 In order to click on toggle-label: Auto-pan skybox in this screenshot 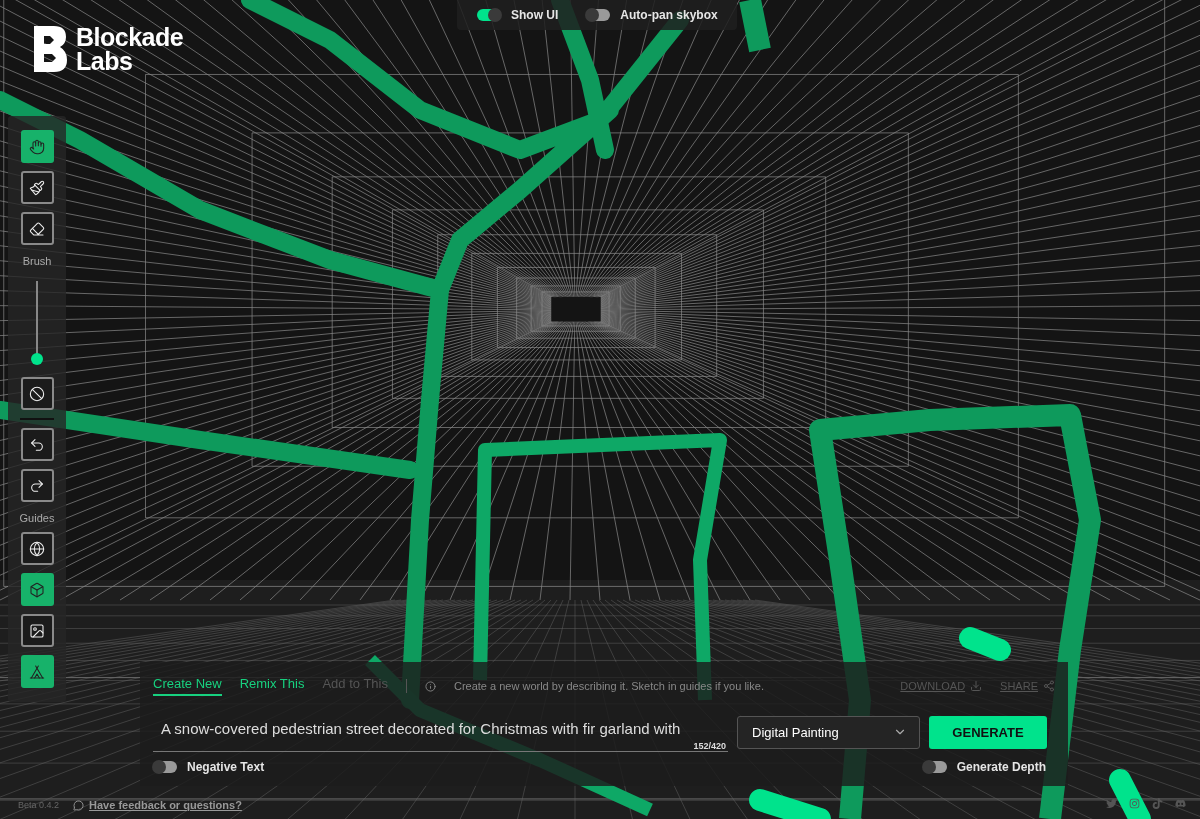, I will do `click(669, 15)`.